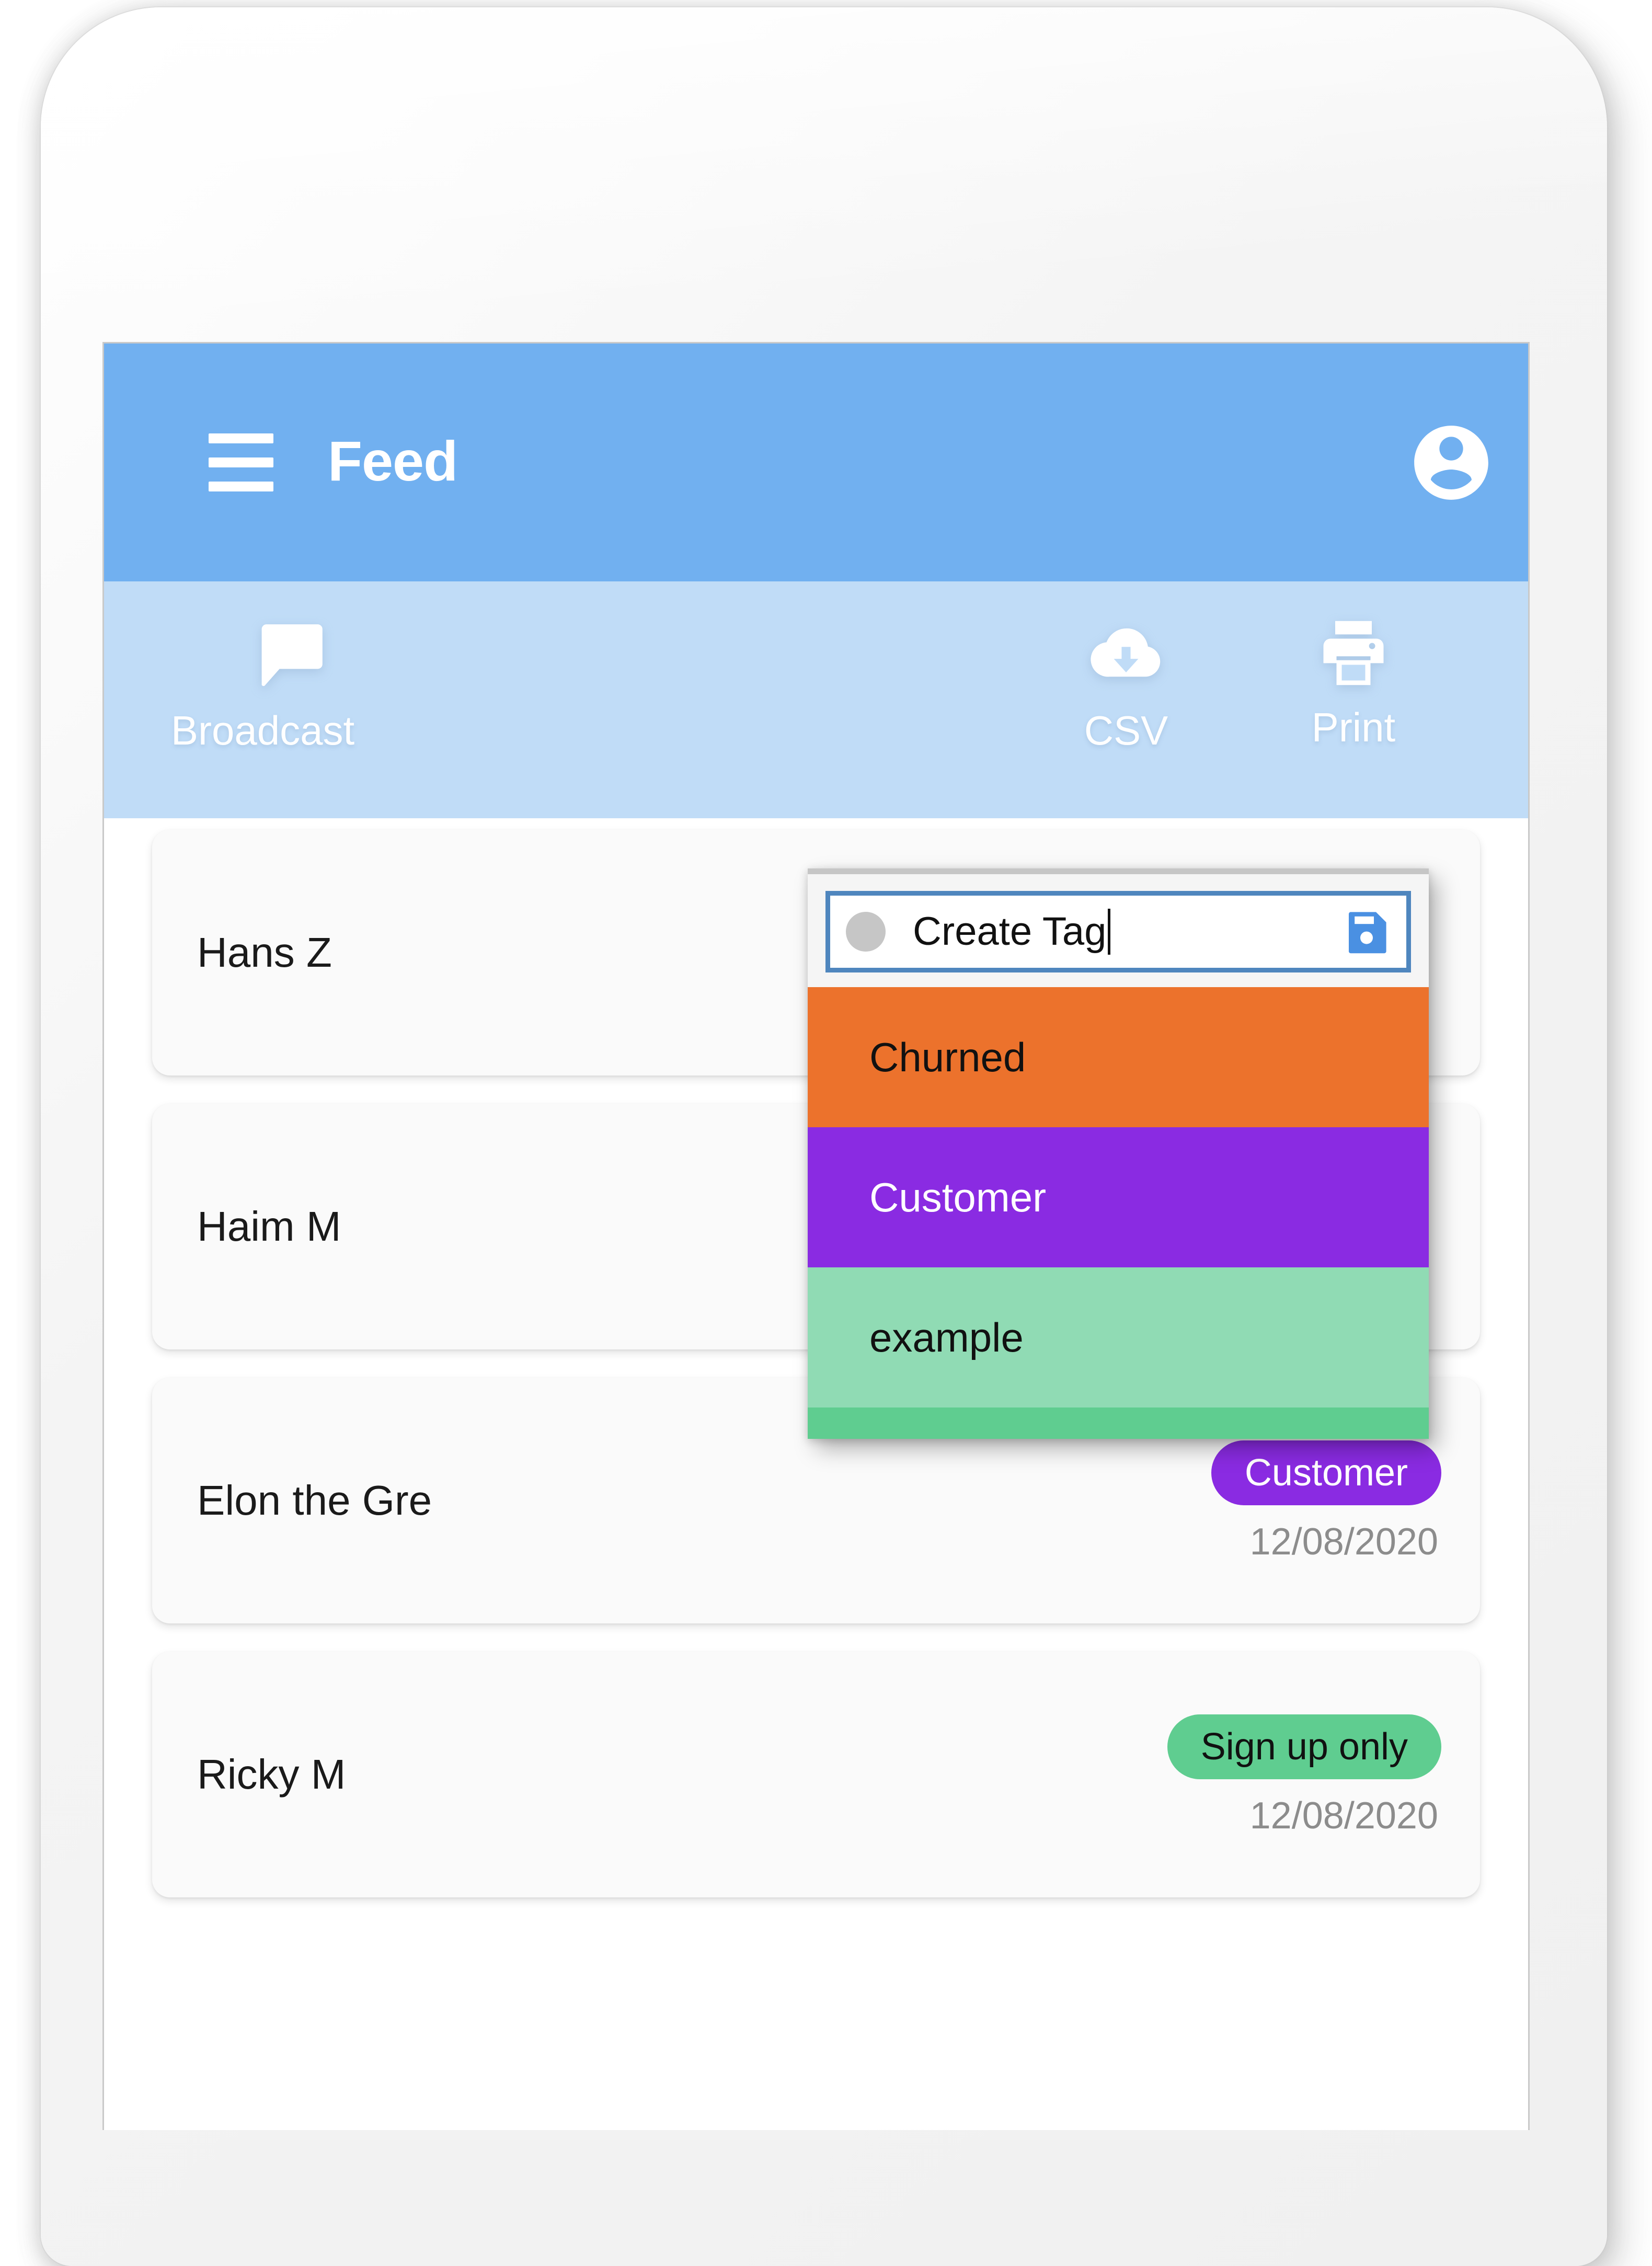 This screenshot has height=2266, width=1652. What do you see at coordinates (1109, 932) in the screenshot?
I see `text-caret` at bounding box center [1109, 932].